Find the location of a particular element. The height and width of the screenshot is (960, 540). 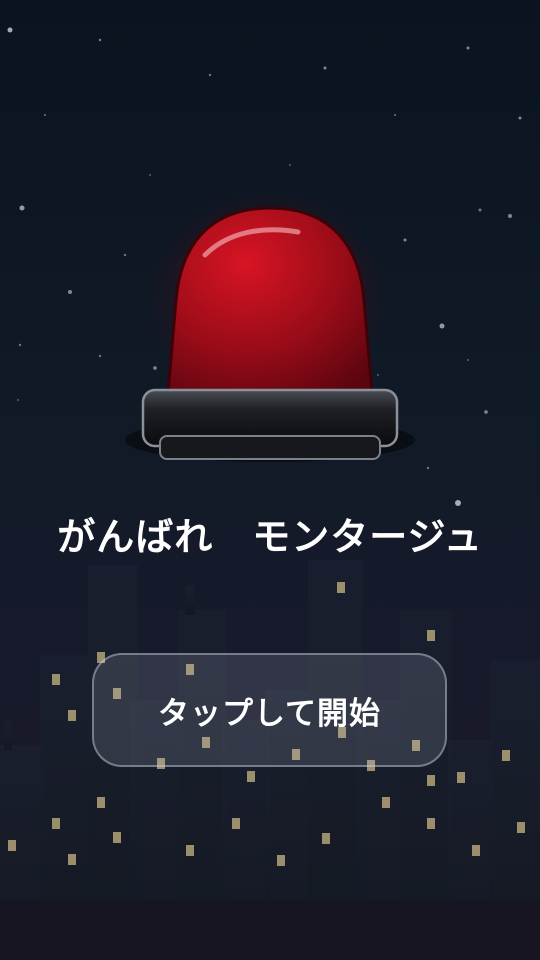

ground is located at coordinates (270, 930).